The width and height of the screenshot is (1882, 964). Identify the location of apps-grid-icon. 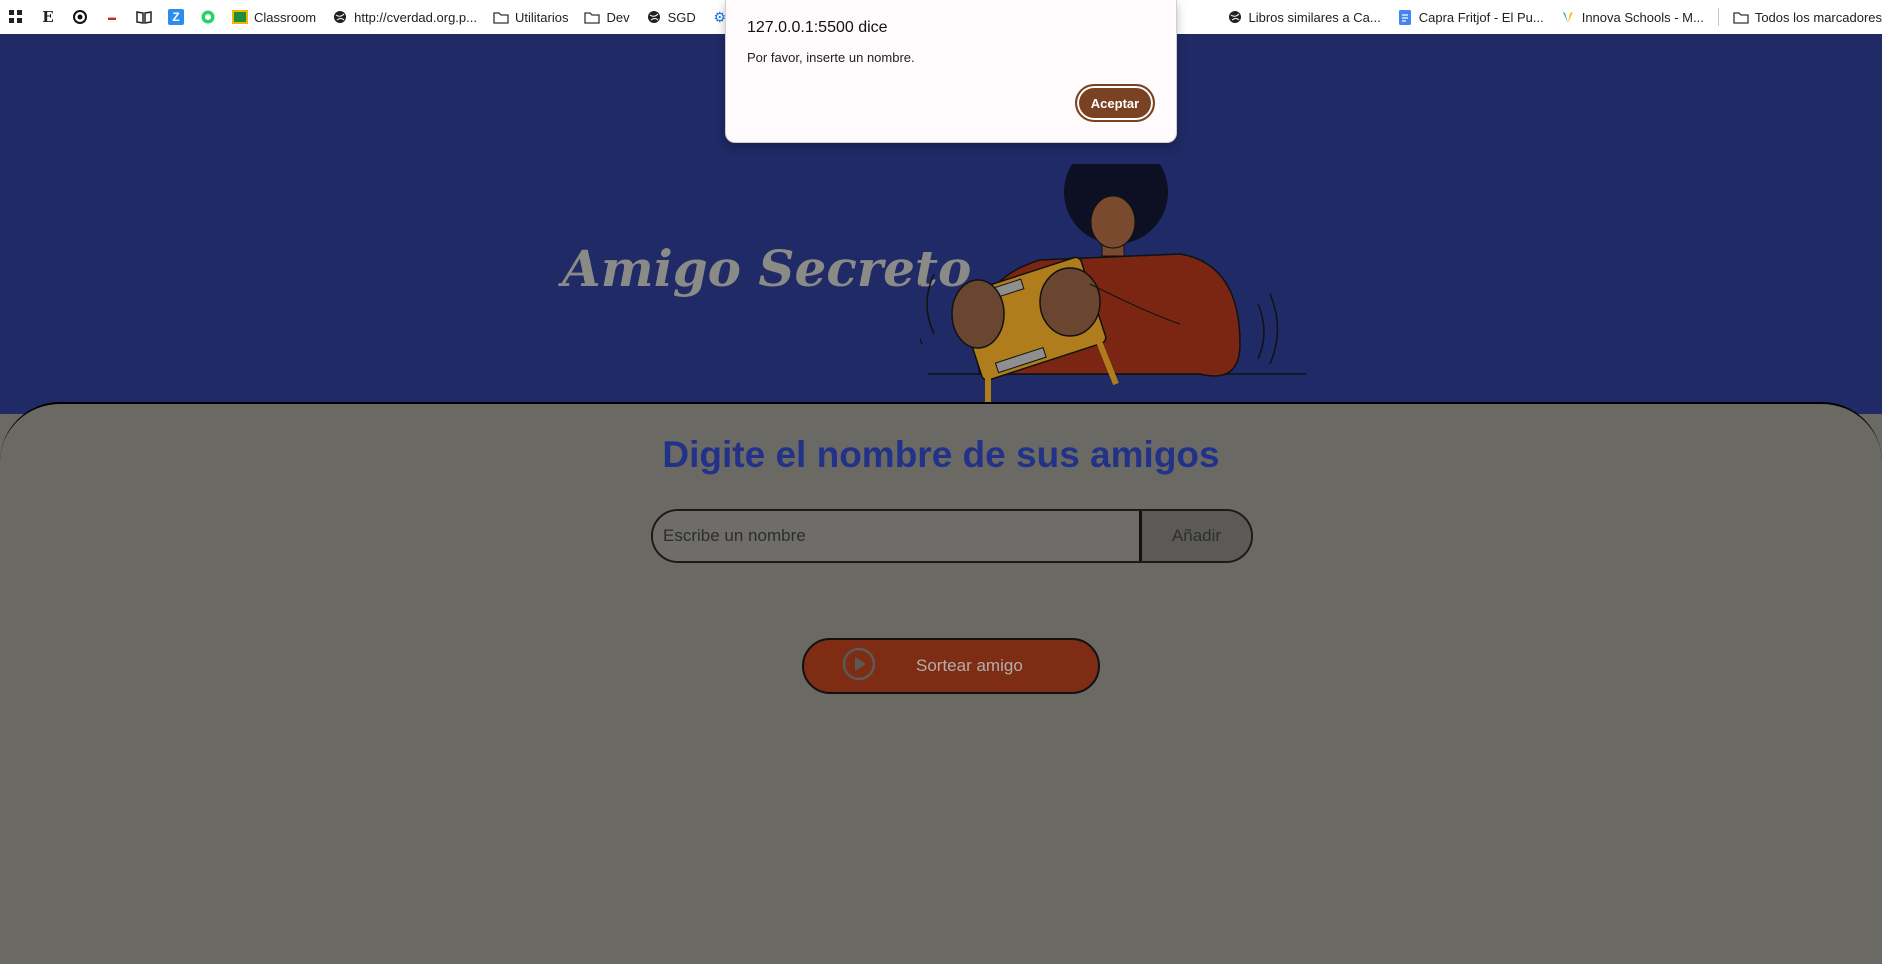
(16, 17).